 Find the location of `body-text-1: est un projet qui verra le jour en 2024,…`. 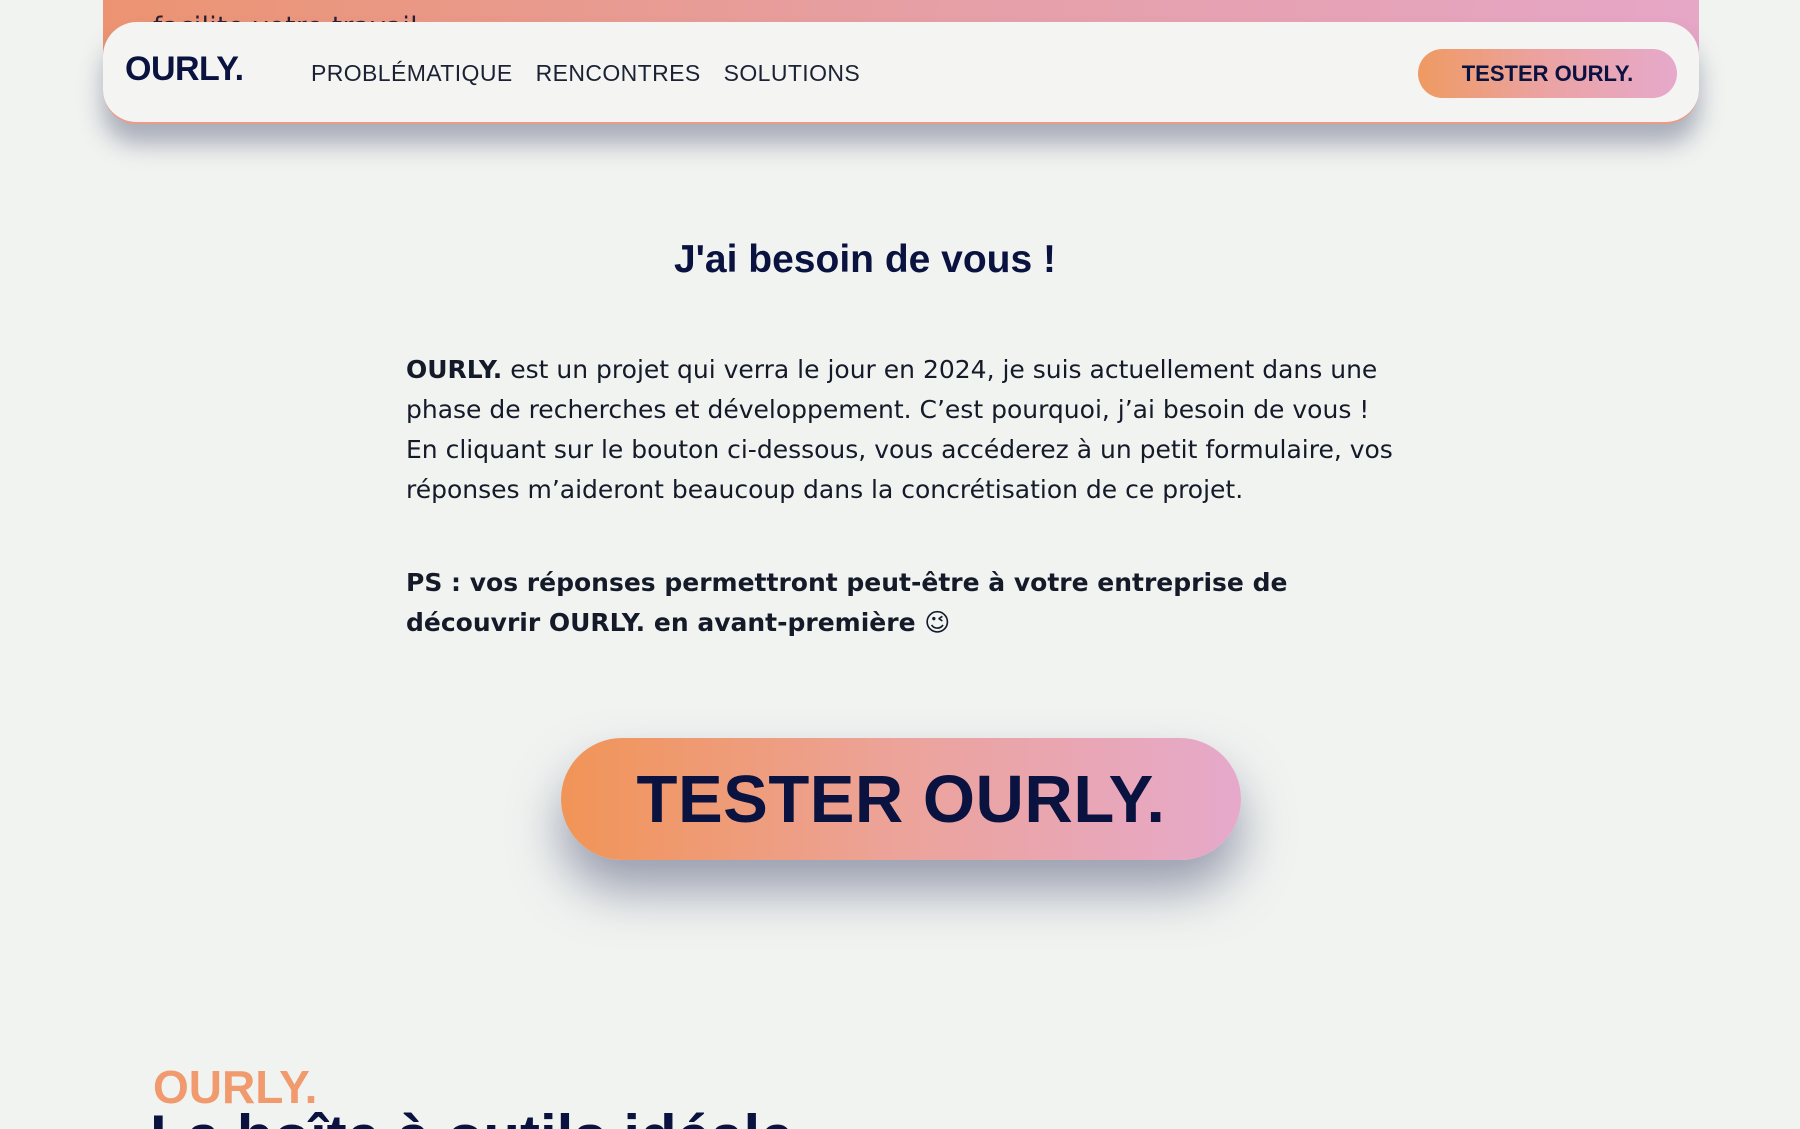

body-text-1: est un projet qui verra le jour en 2024,… is located at coordinates (892, 389).